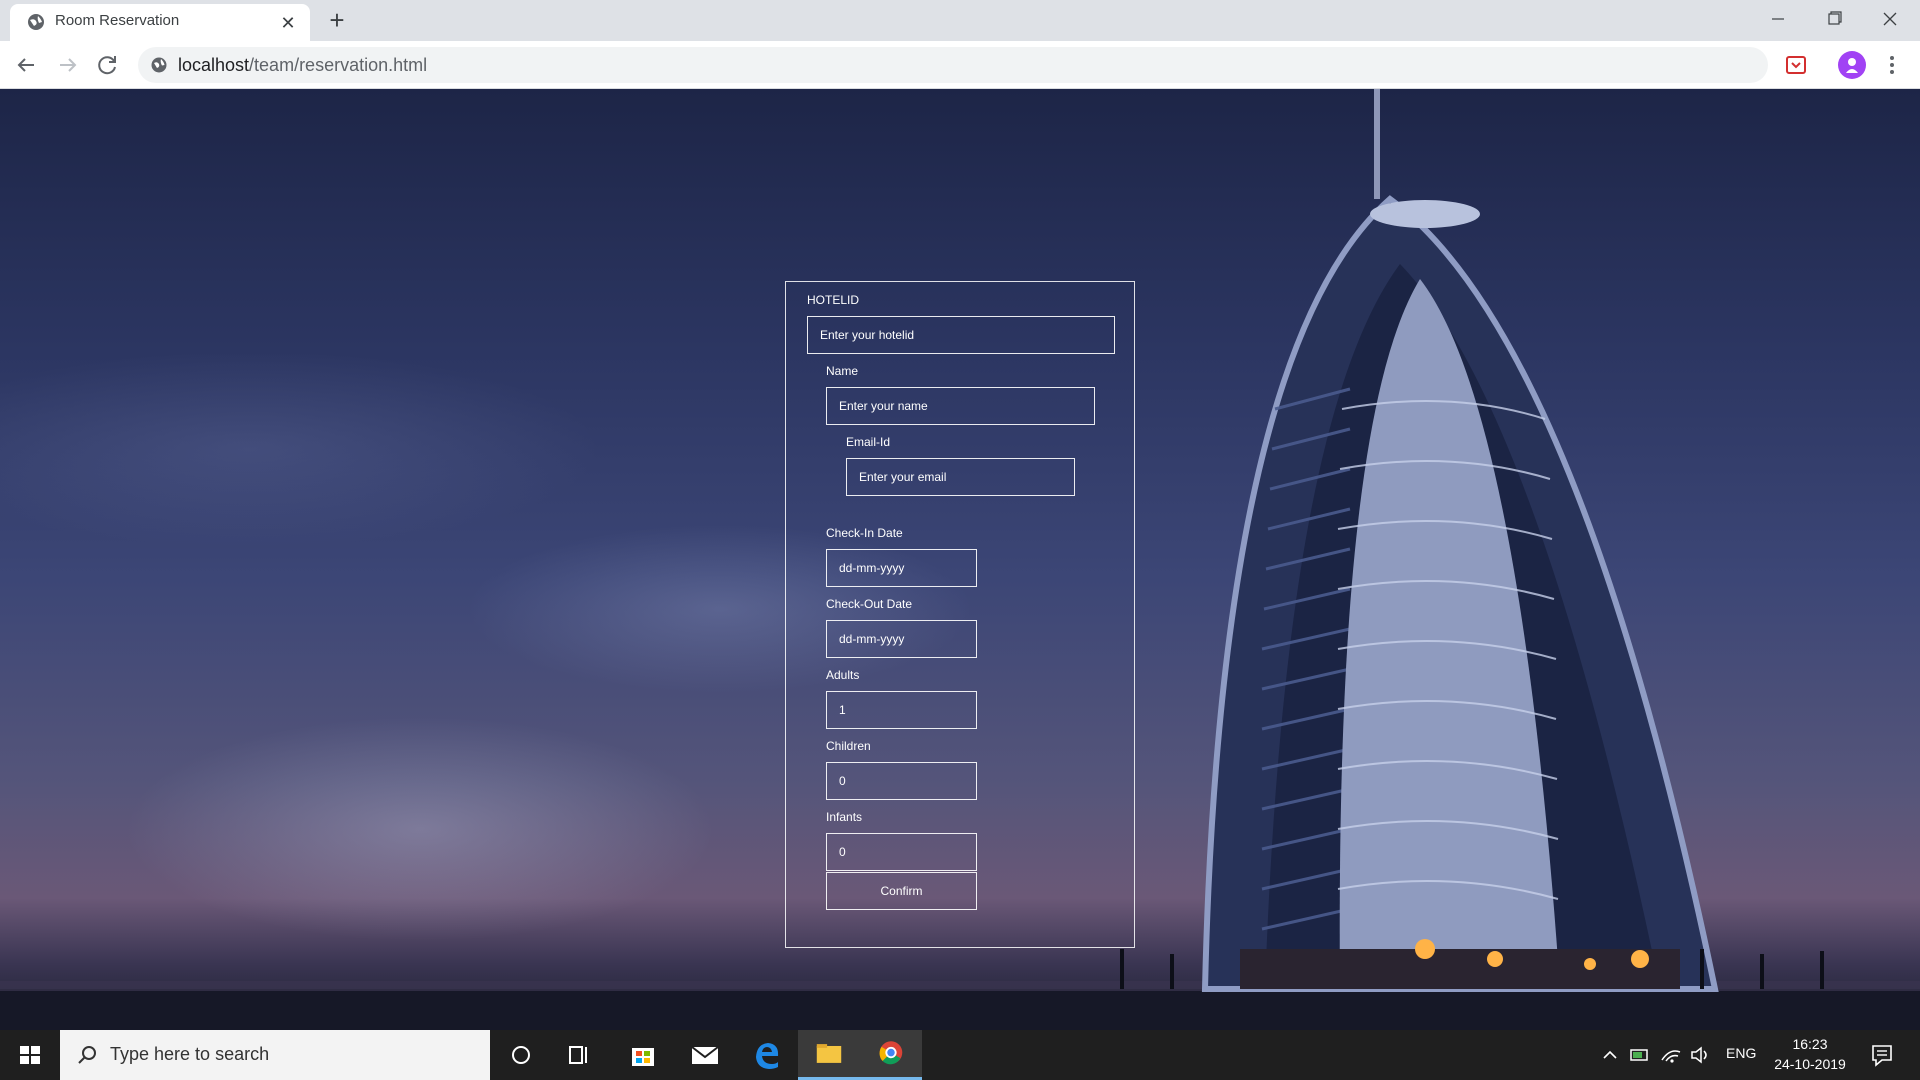  What do you see at coordinates (1834, 19) in the screenshot?
I see `restore-window-icon` at bounding box center [1834, 19].